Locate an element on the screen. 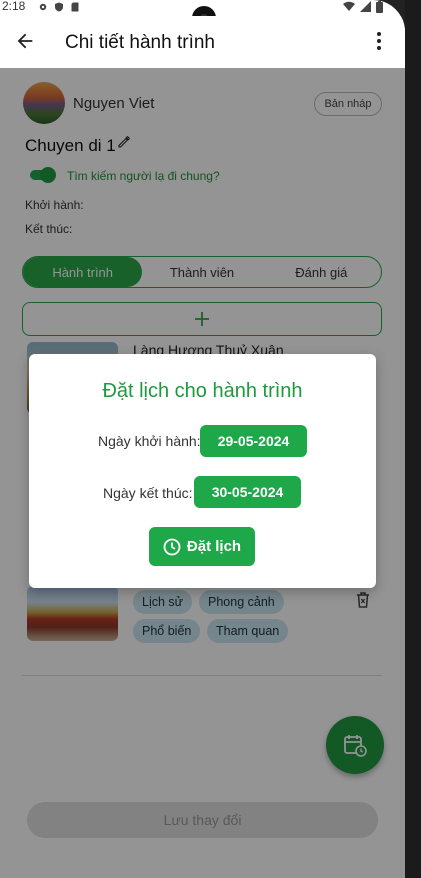 This screenshot has height=878, width=421. device-frame-edge is located at coordinates (413, 439).